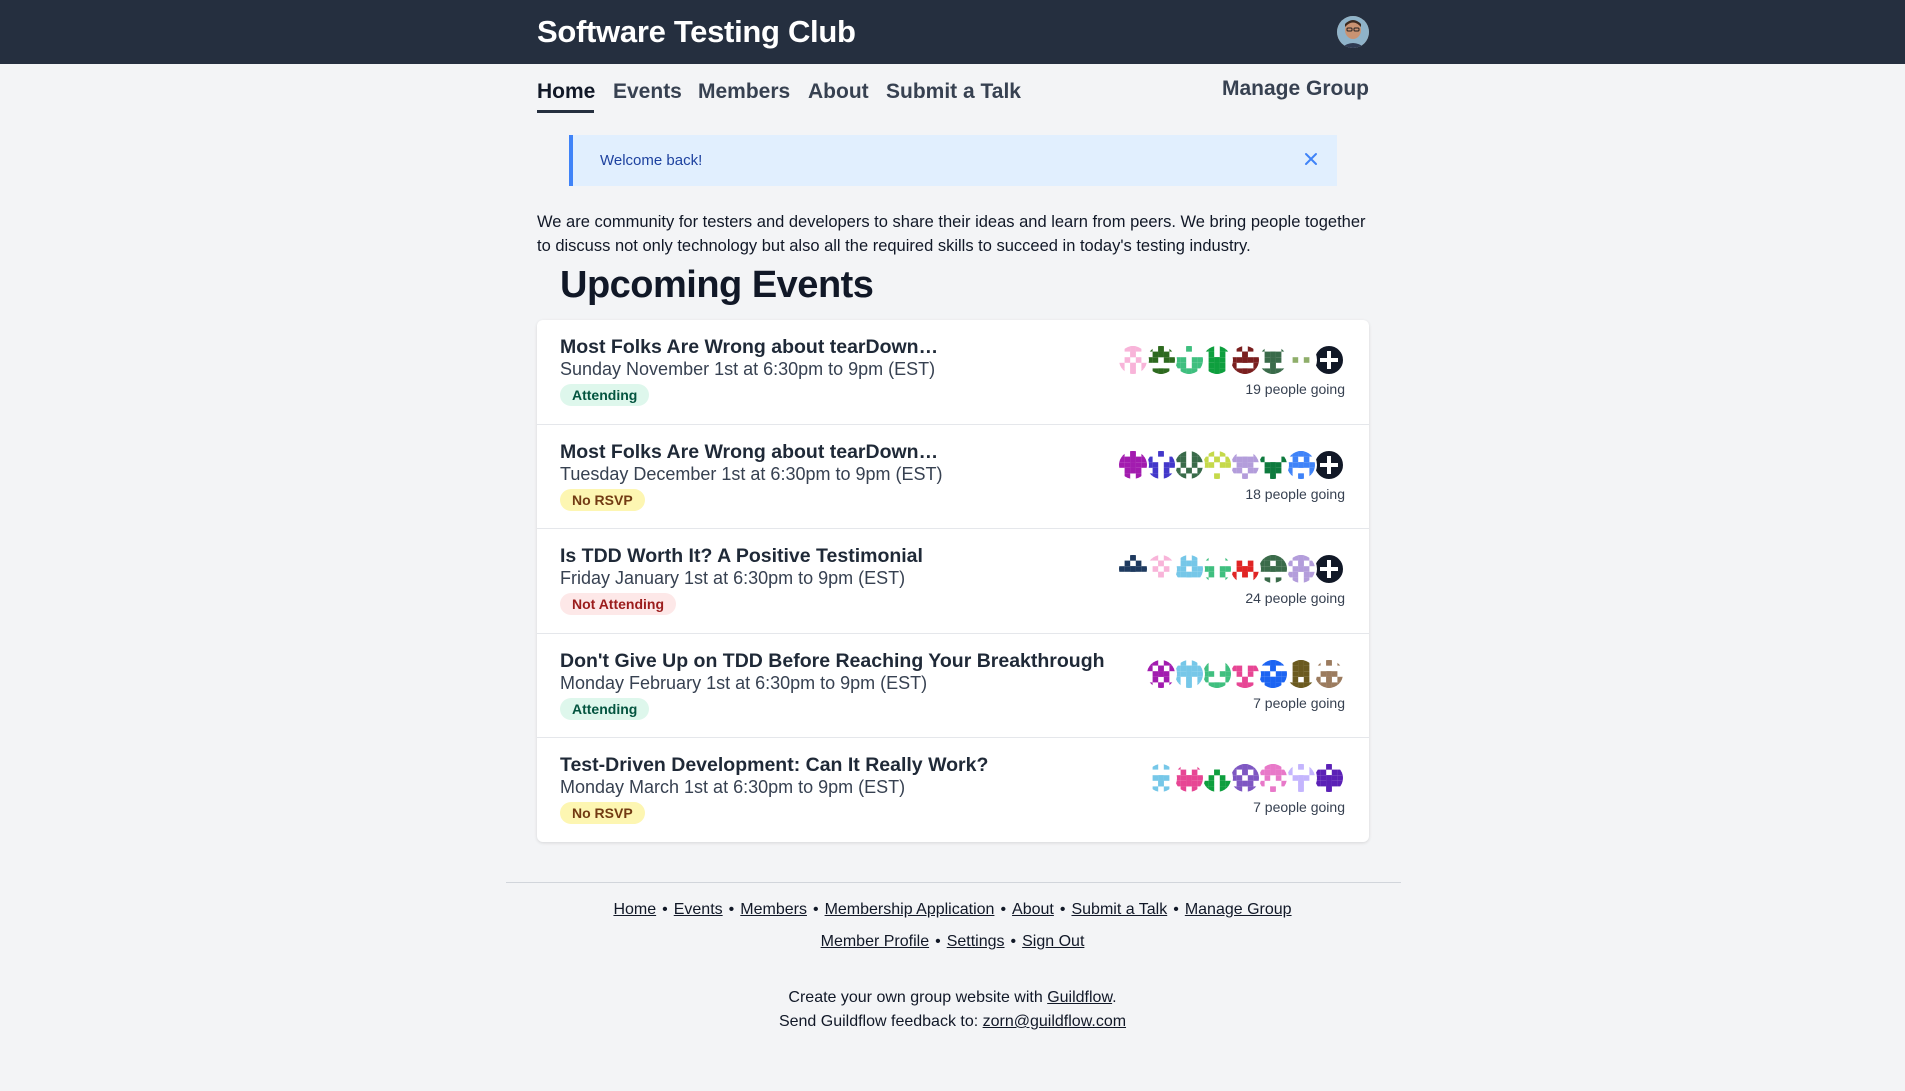  What do you see at coordinates (976, 941) in the screenshot?
I see `footer-link-settings: Settings` at bounding box center [976, 941].